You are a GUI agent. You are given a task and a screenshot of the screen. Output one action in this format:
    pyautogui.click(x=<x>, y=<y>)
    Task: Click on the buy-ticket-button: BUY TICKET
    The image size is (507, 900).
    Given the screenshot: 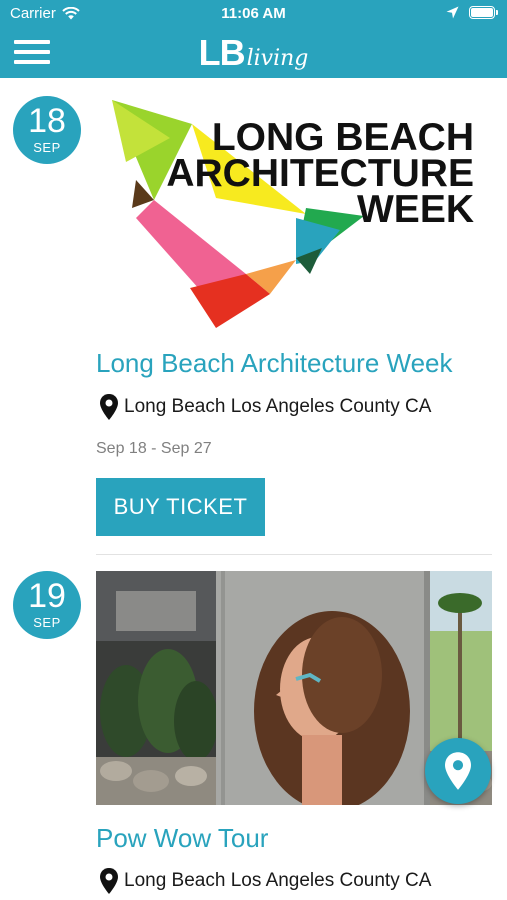 What is the action you would take?
    pyautogui.click(x=180, y=507)
    